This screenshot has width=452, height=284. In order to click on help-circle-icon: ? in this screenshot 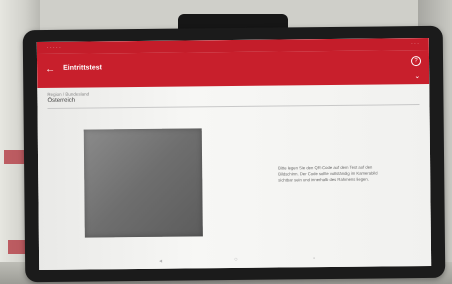, I will do `click(416, 61)`.